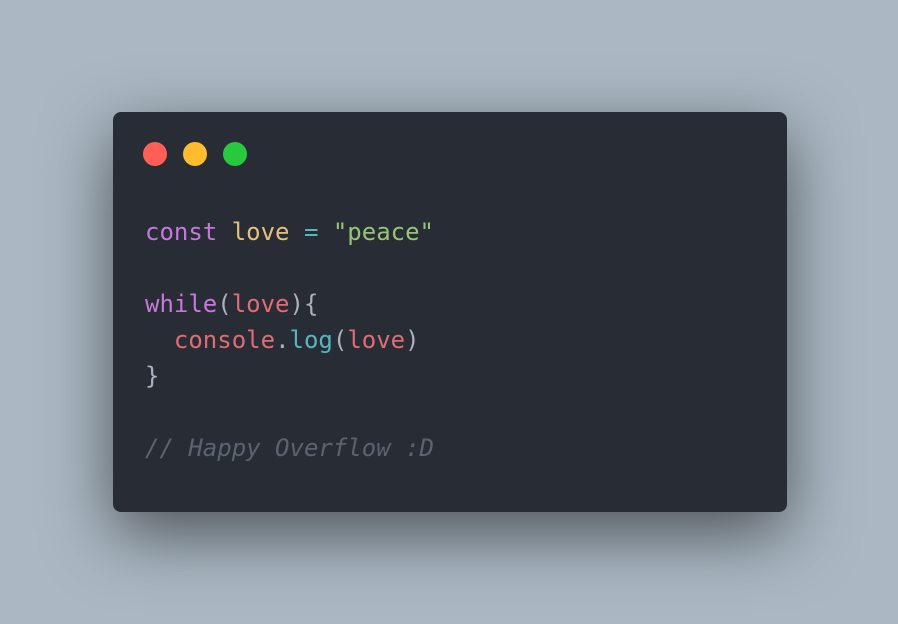 The height and width of the screenshot is (624, 898). I want to click on code-token-keyword: while, so click(181, 304).